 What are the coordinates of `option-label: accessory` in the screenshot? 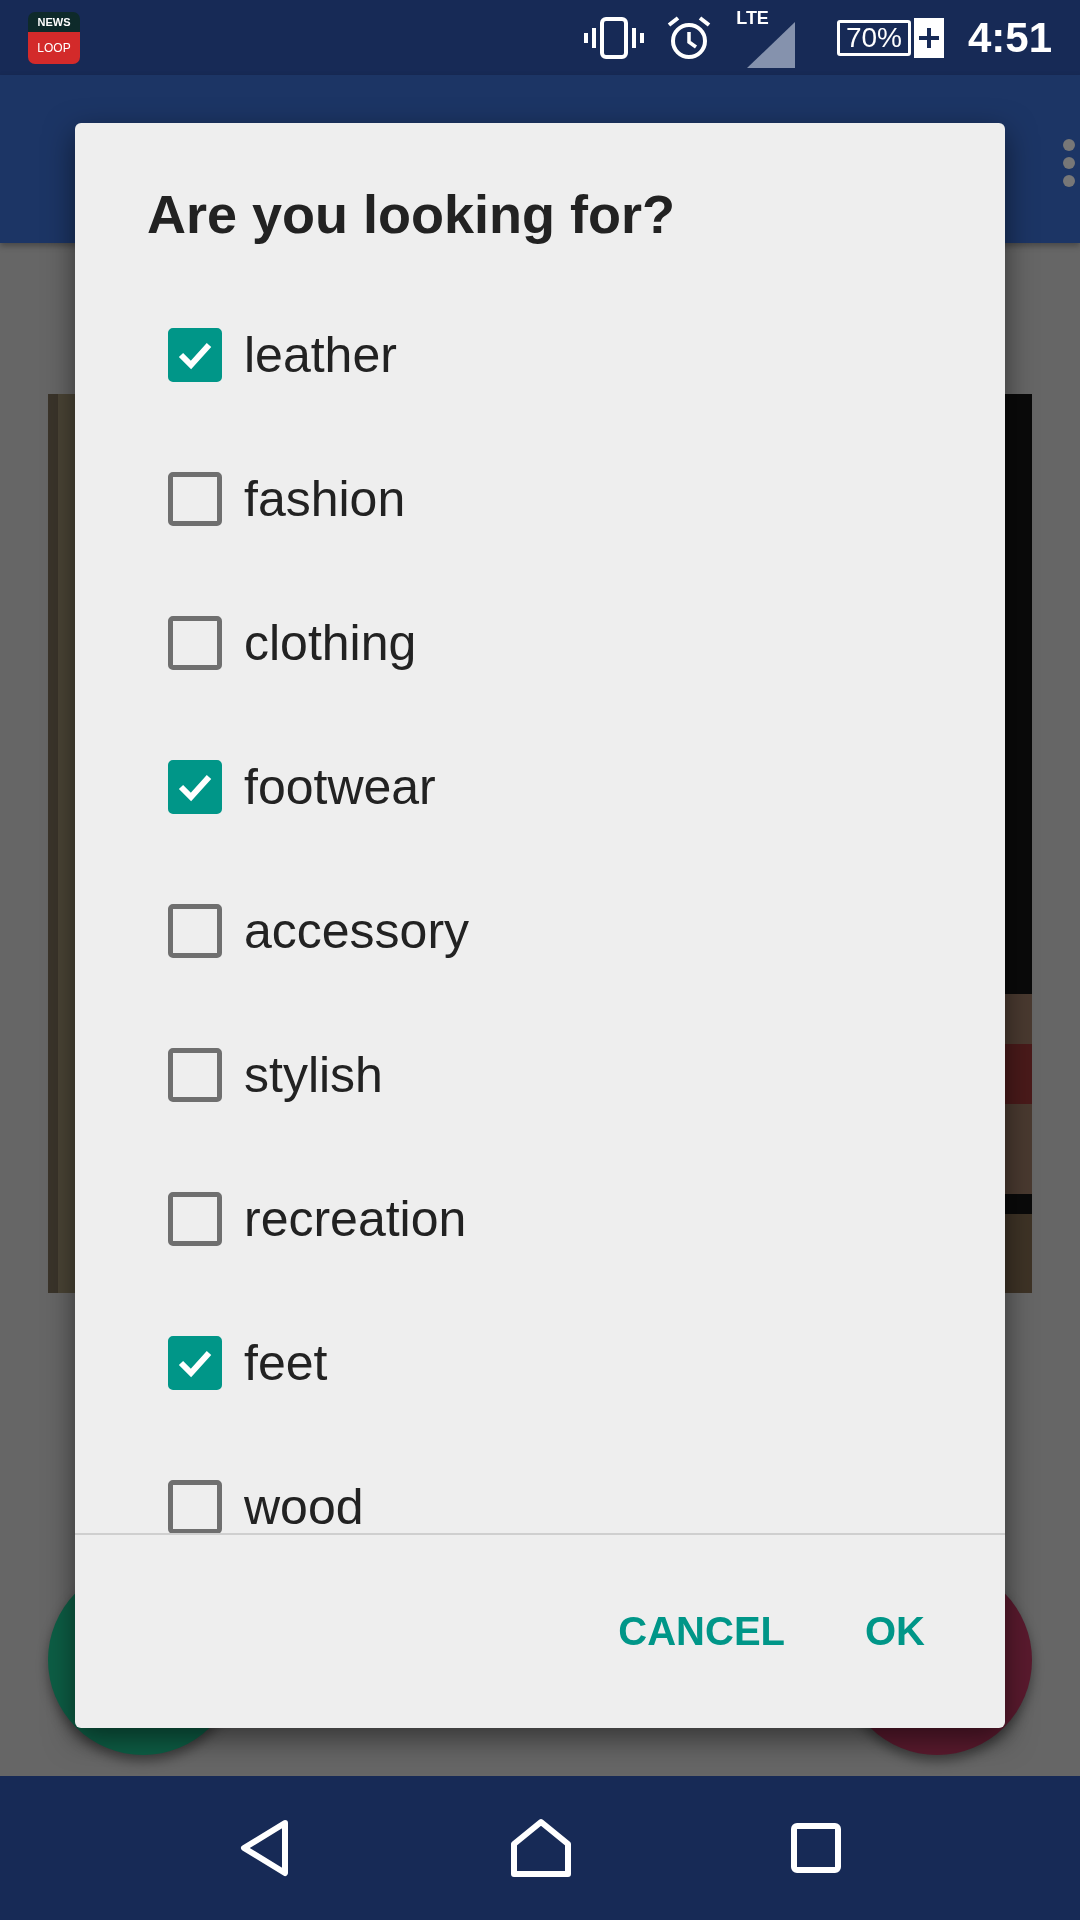 It's located at (357, 931).